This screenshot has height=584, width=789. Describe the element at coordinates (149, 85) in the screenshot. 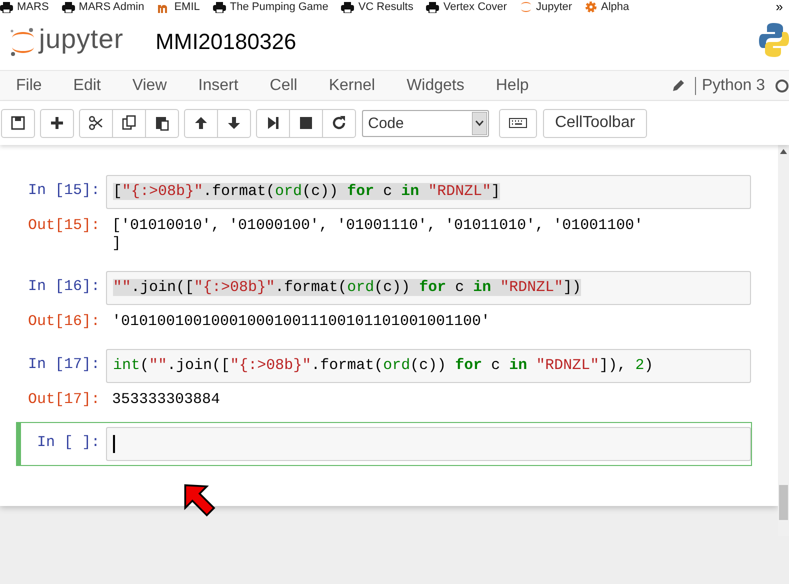

I see `menu-item: View` at that location.